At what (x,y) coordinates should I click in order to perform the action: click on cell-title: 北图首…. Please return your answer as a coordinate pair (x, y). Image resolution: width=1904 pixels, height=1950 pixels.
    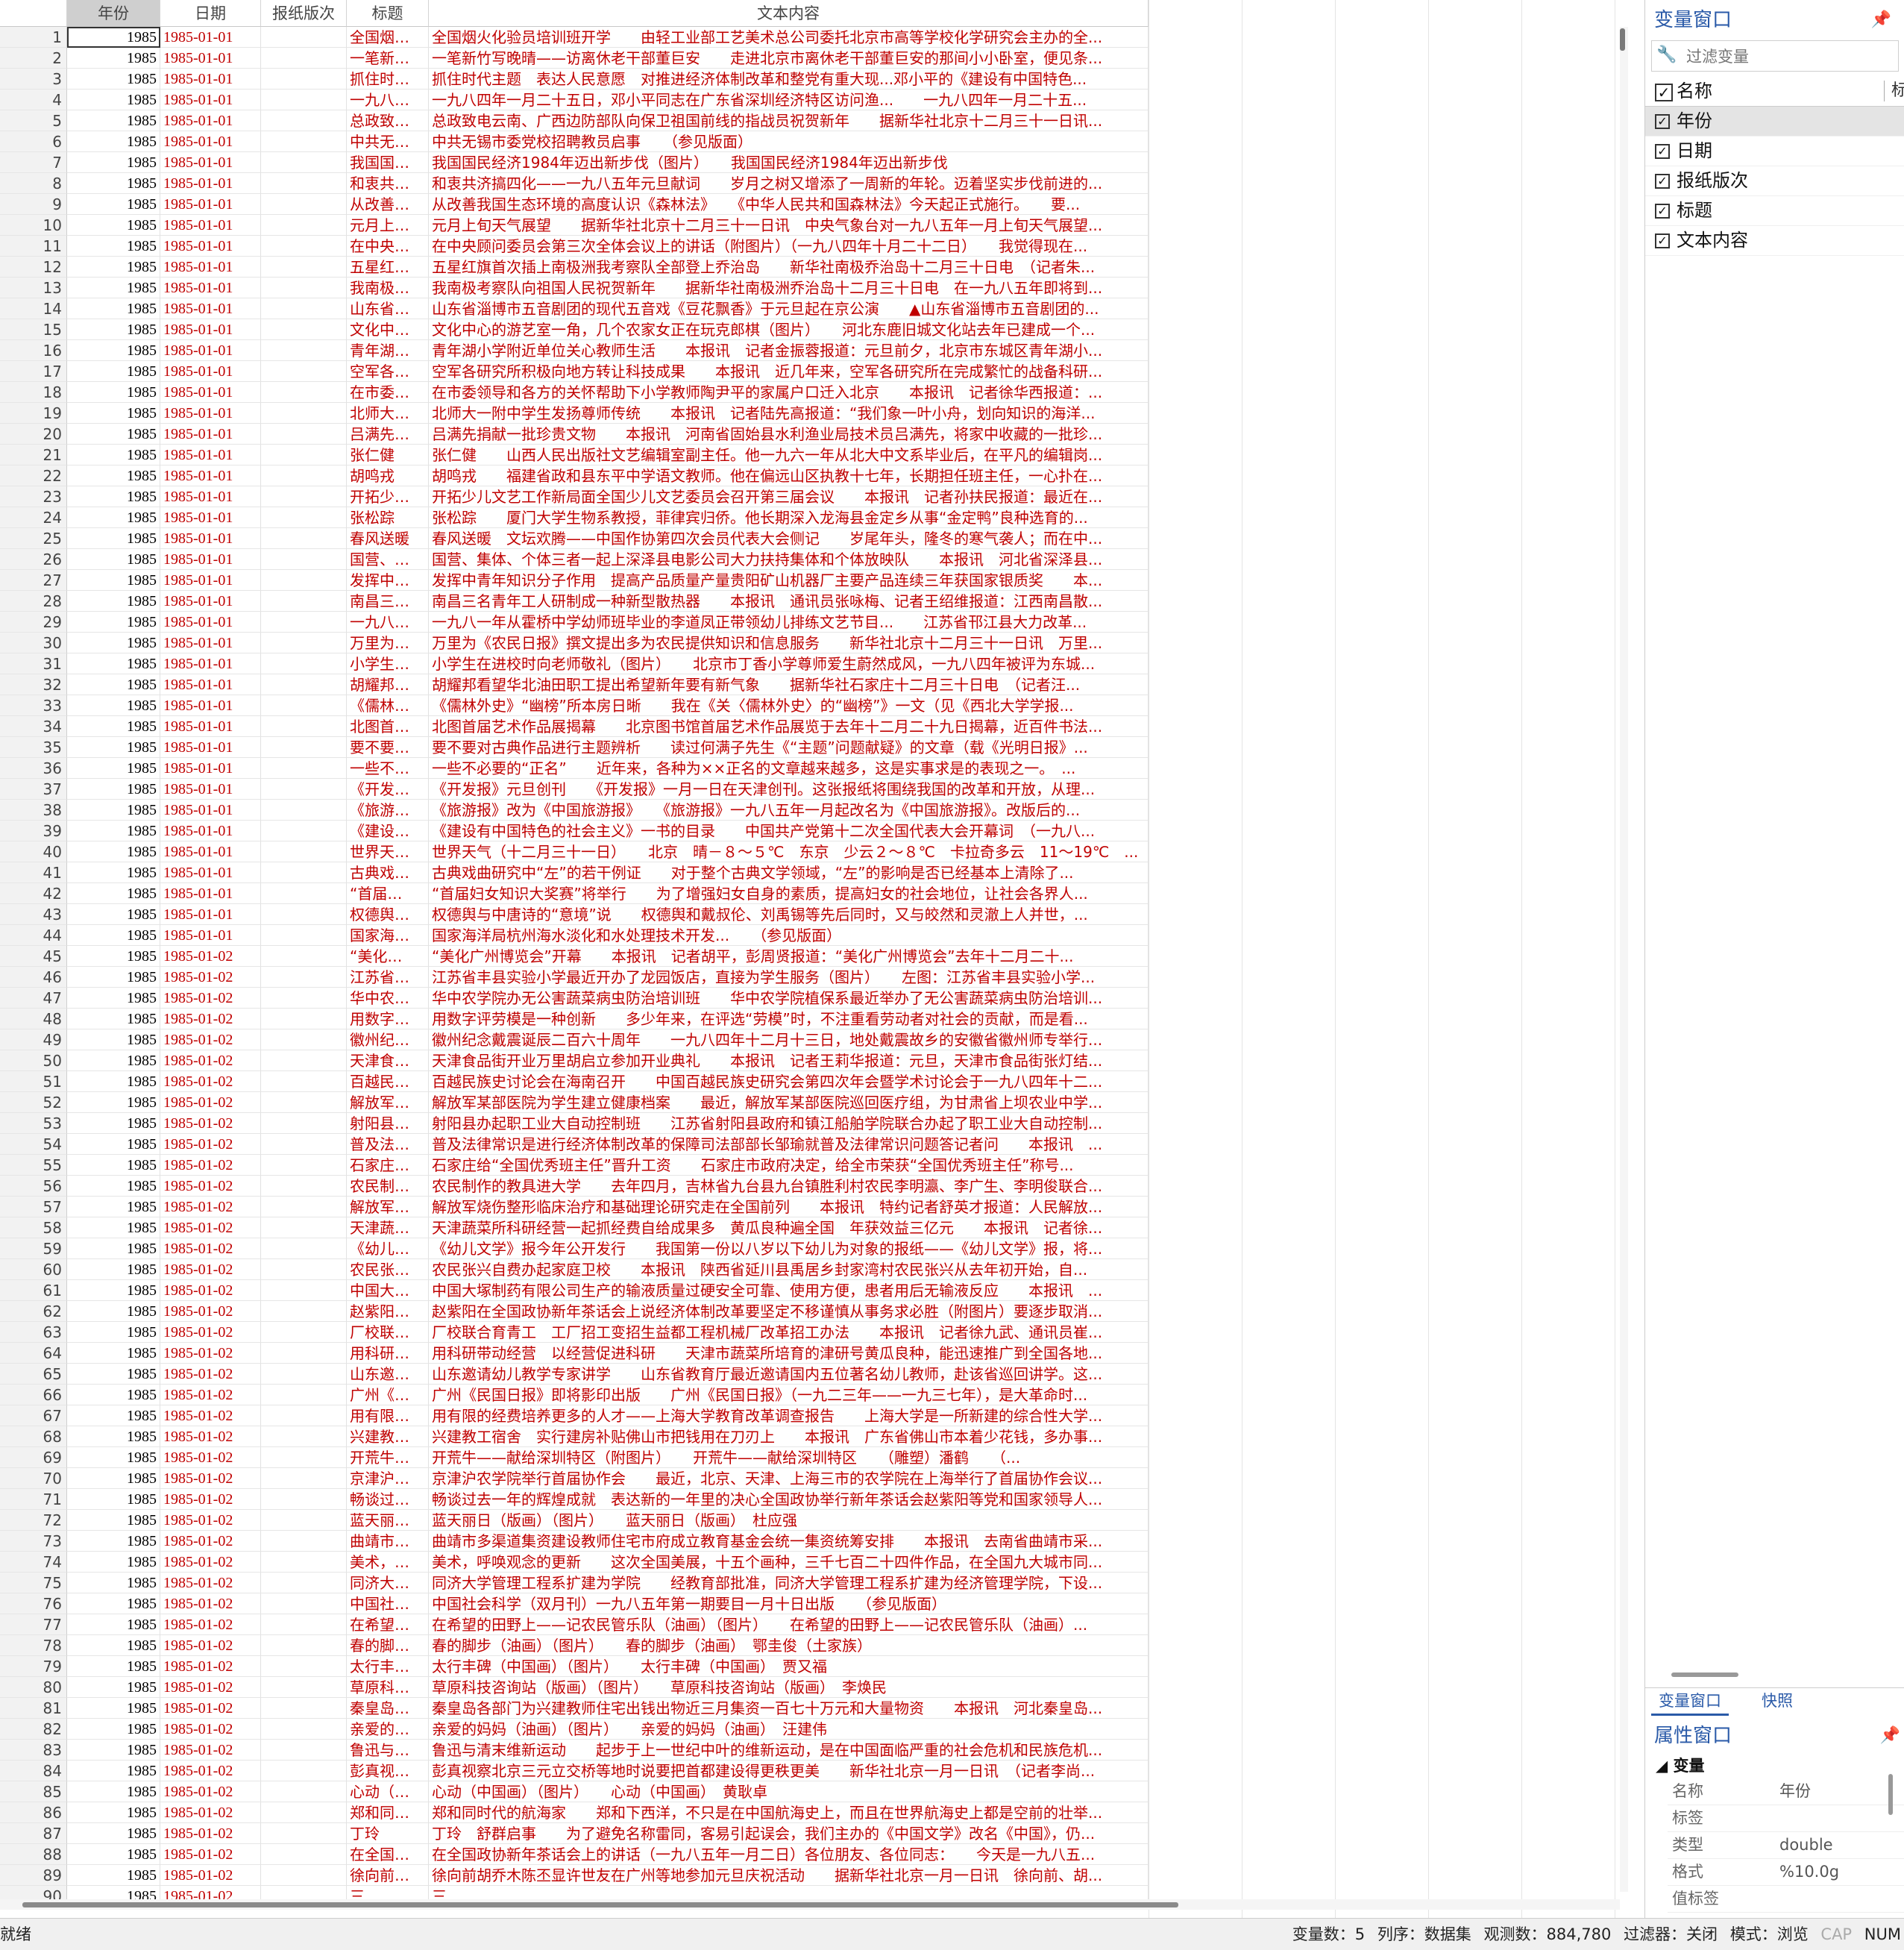
    Looking at the image, I should click on (388, 726).